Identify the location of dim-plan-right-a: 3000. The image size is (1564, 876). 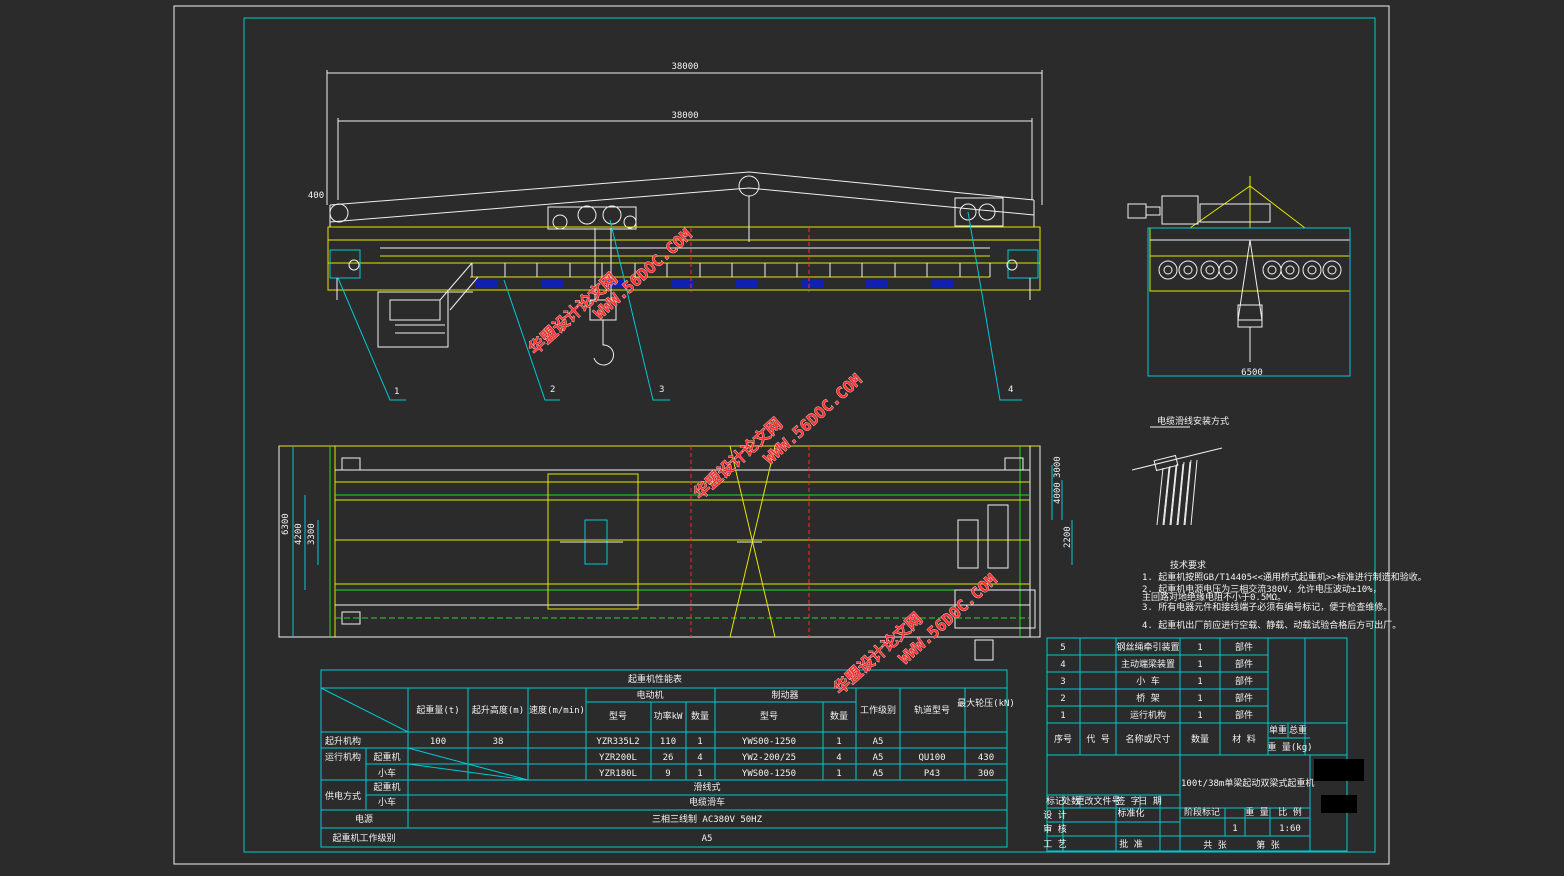
(1058, 467).